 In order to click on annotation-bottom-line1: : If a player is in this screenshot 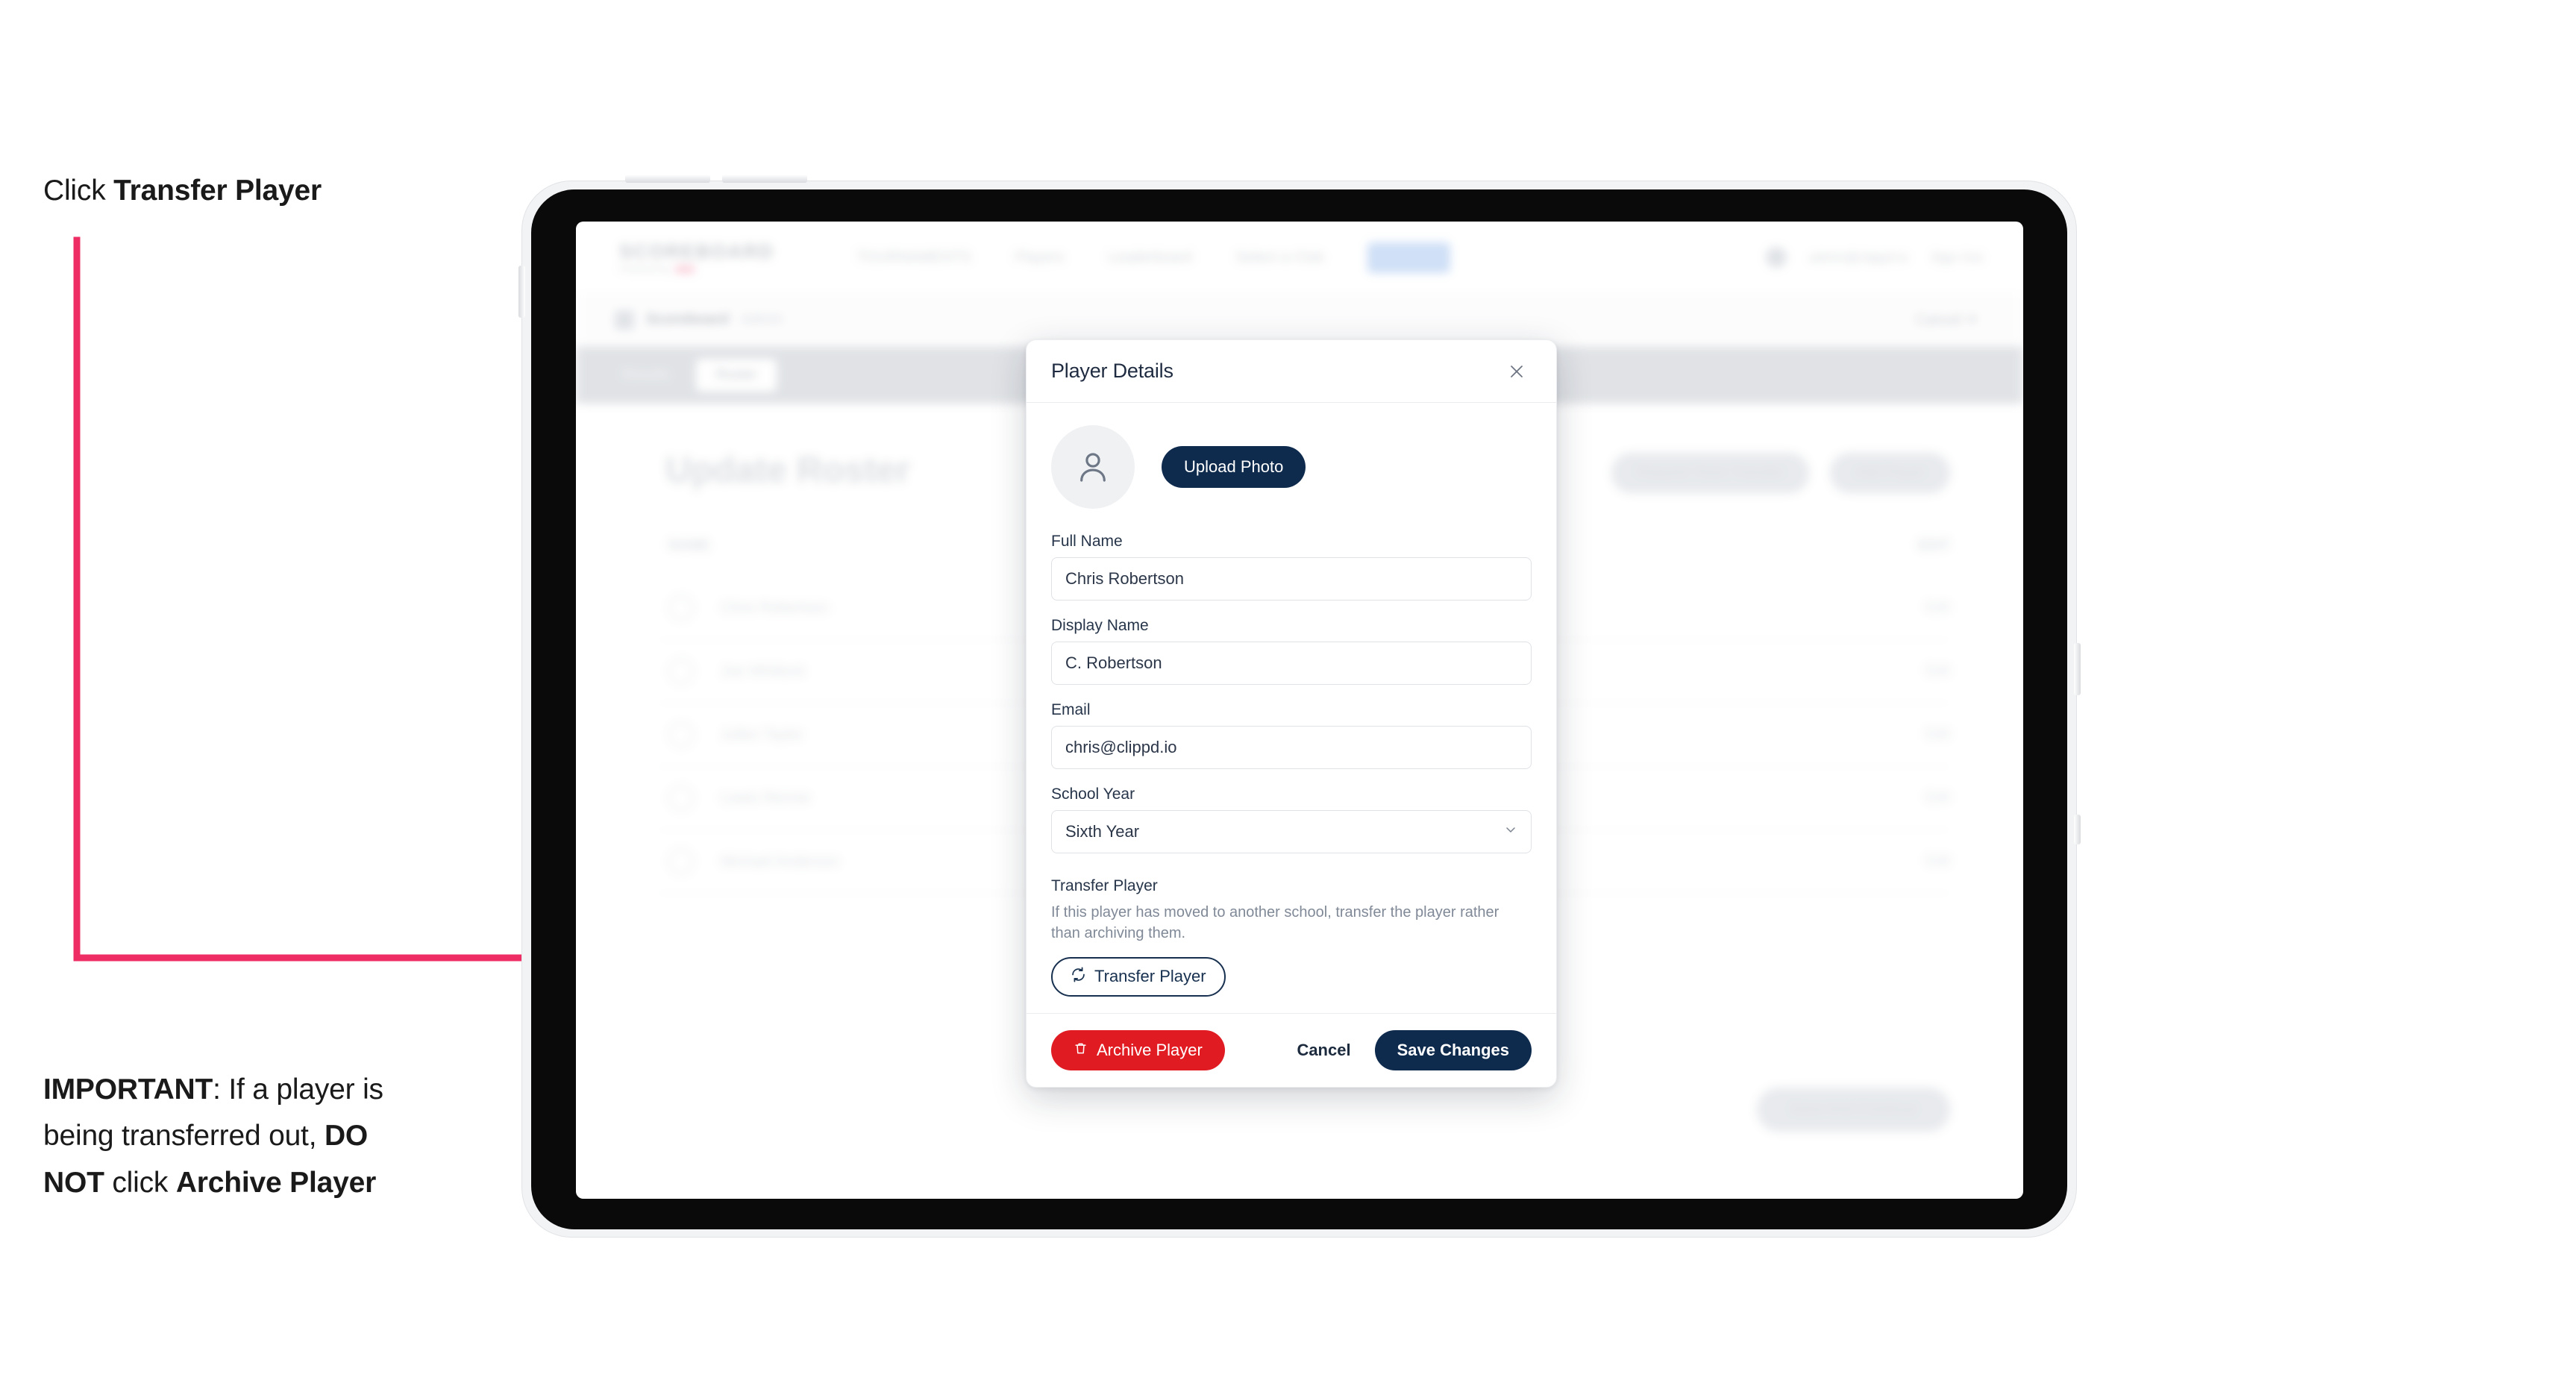, I will do `click(298, 1089)`.